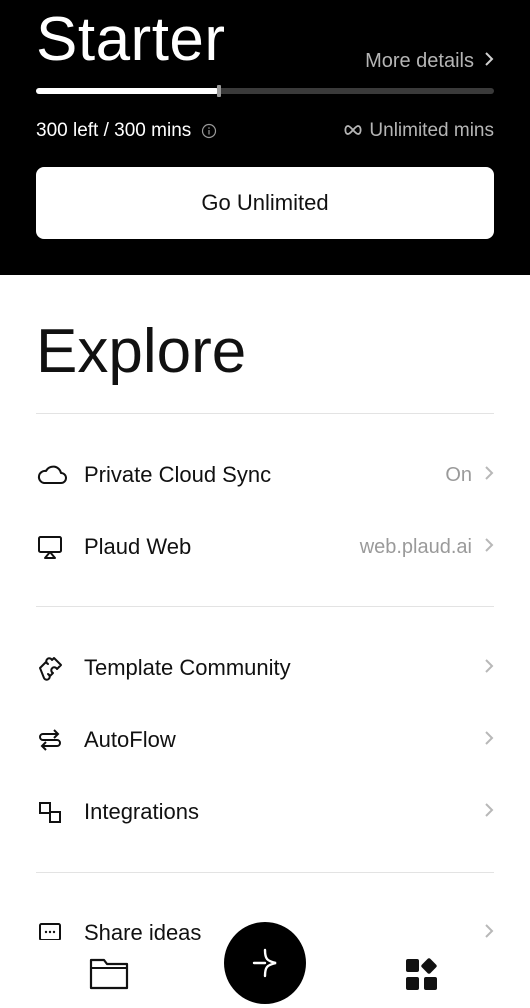 Image resolution: width=530 pixels, height=1008 pixels. I want to click on unlimited-mins-info: Unlimited mins, so click(418, 131).